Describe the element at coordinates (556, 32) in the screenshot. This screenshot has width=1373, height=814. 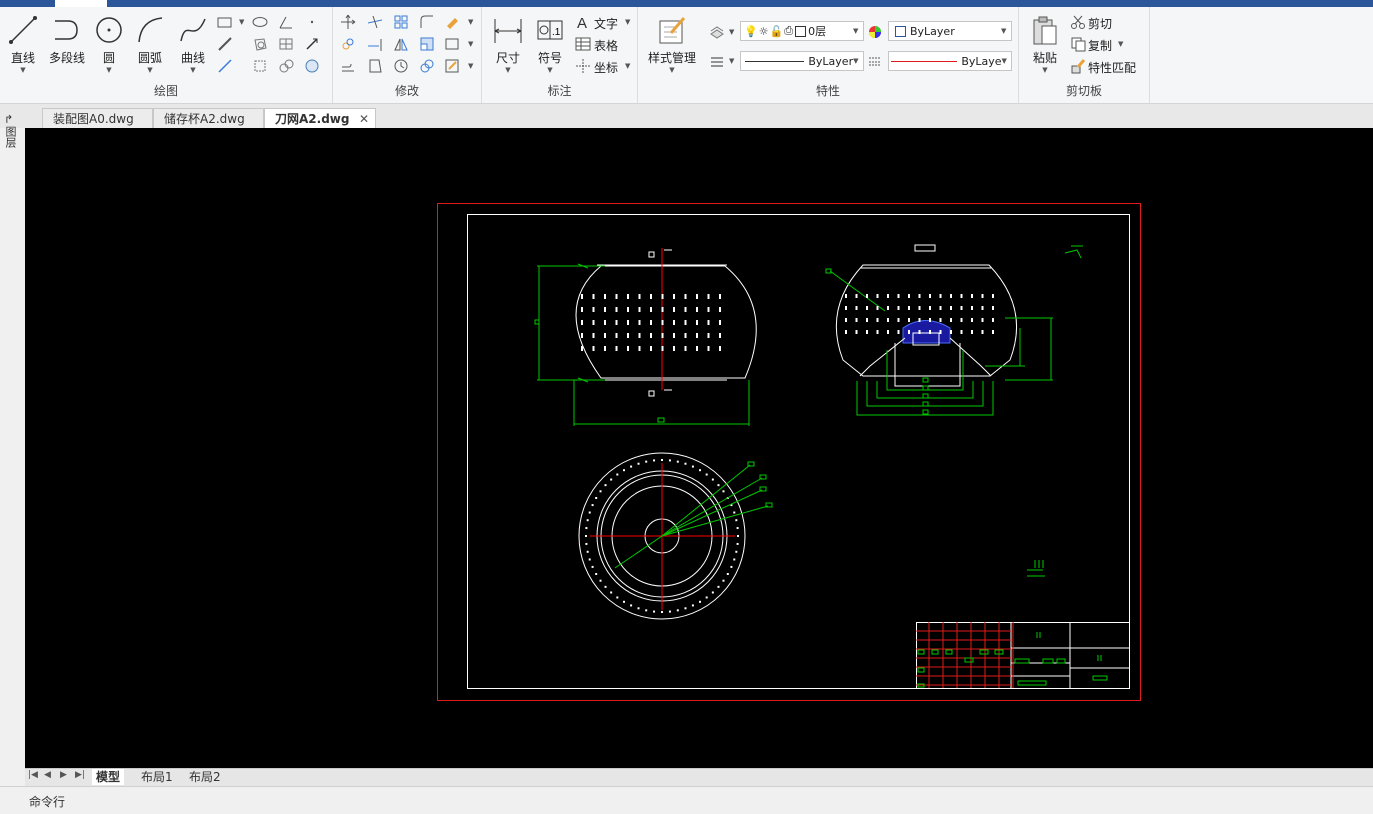
I see `svg-text: .1` at that location.